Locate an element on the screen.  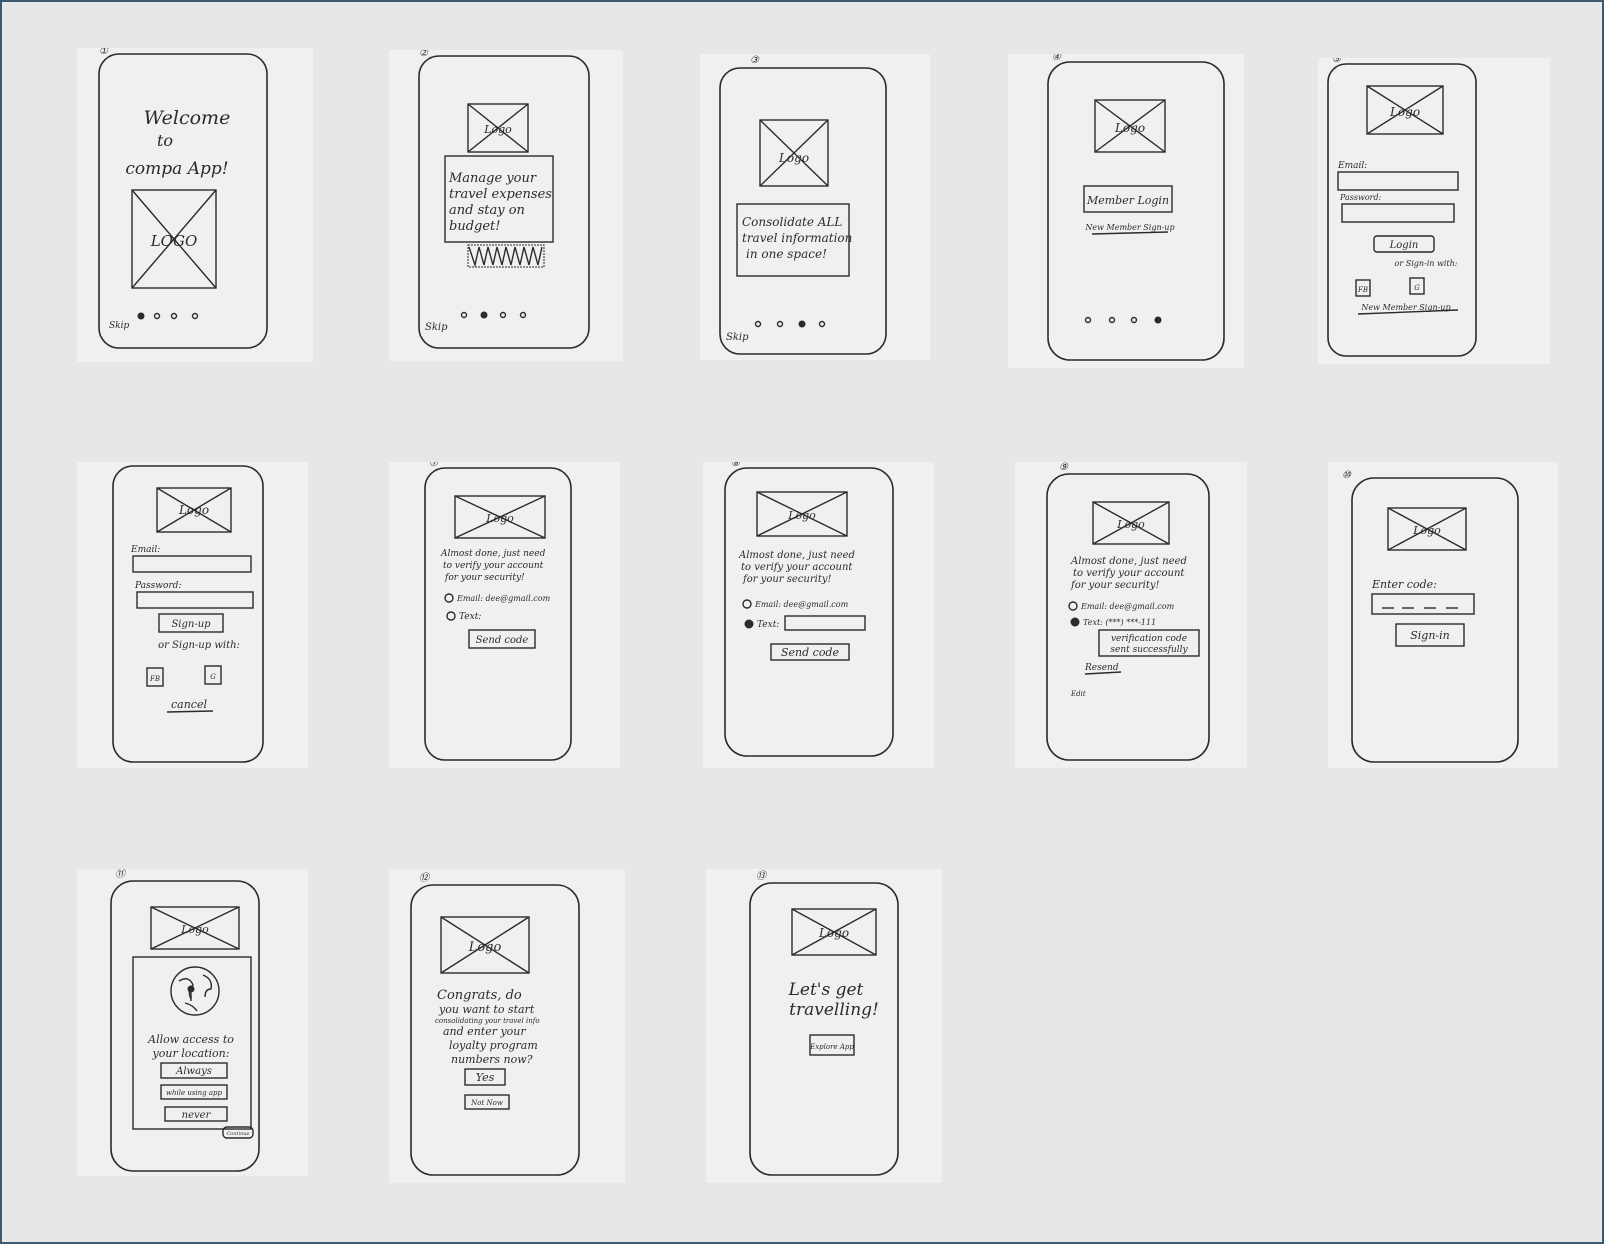
message-line: Consolidate ALL is located at coordinates (792, 222).